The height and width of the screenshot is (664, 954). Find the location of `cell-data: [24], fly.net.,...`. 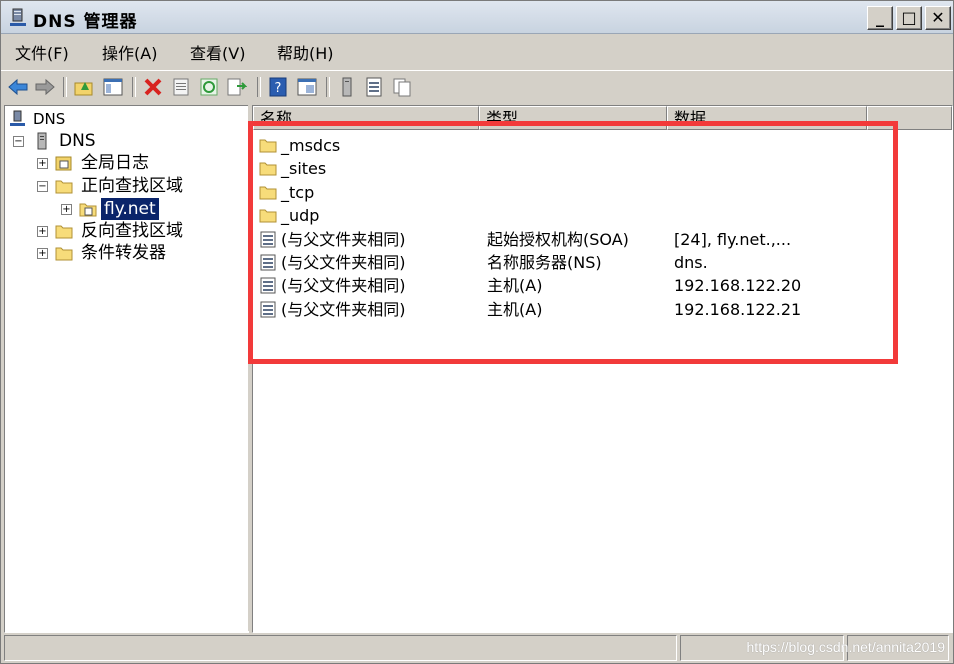

cell-data: [24], fly.net.,... is located at coordinates (733, 239).